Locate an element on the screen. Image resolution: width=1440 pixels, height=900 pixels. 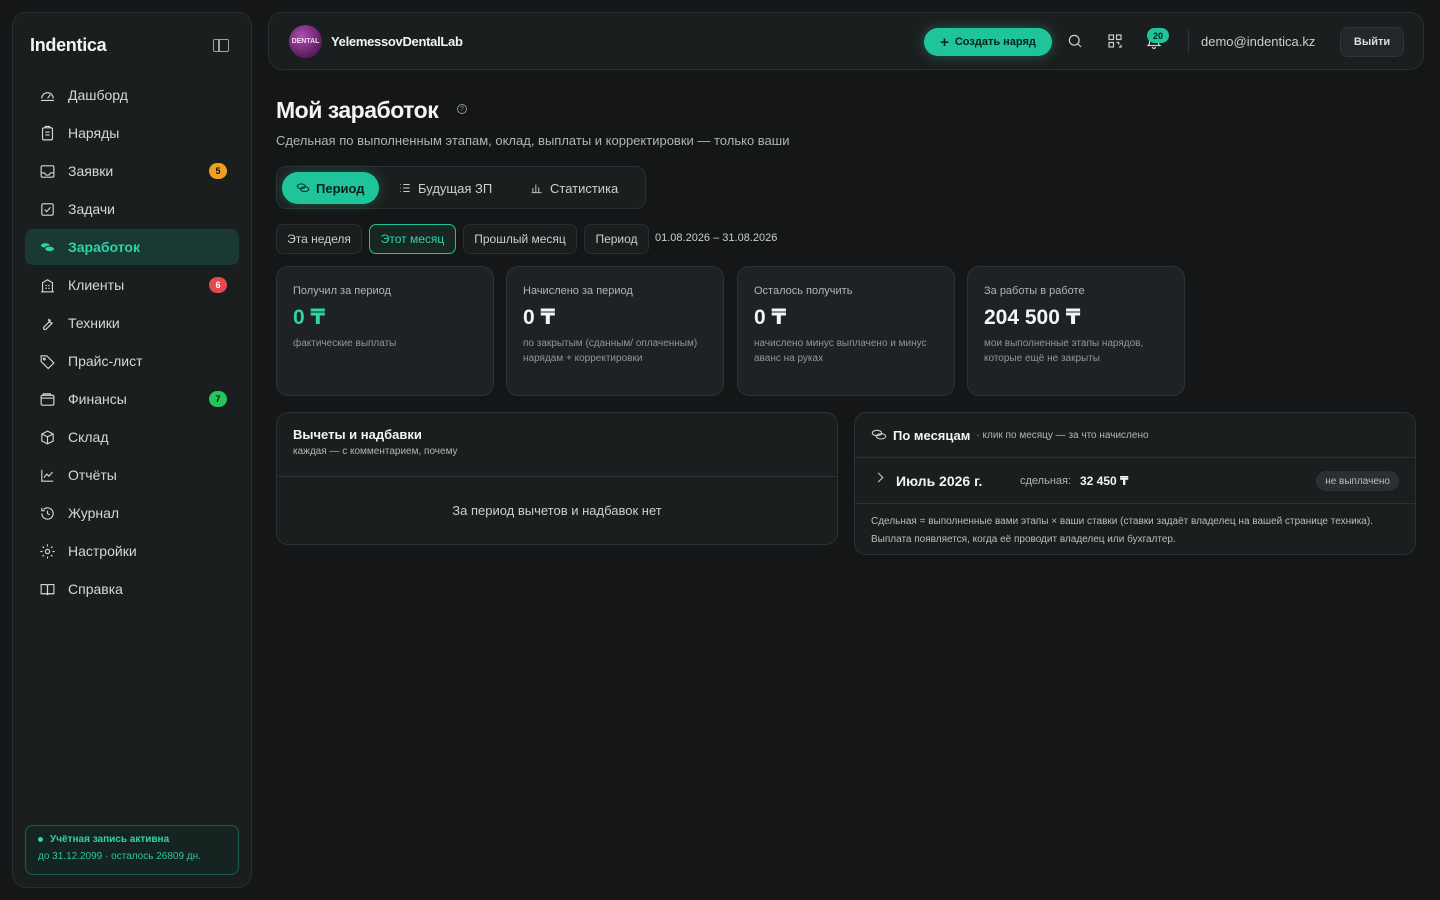
search-icon is located at coordinates (1075, 41).